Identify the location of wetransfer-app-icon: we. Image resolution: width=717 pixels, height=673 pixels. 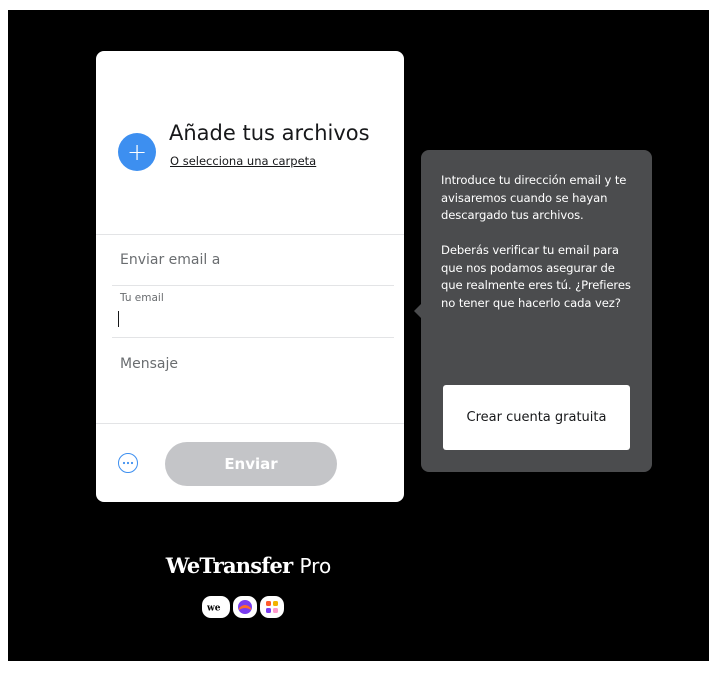
(216, 607).